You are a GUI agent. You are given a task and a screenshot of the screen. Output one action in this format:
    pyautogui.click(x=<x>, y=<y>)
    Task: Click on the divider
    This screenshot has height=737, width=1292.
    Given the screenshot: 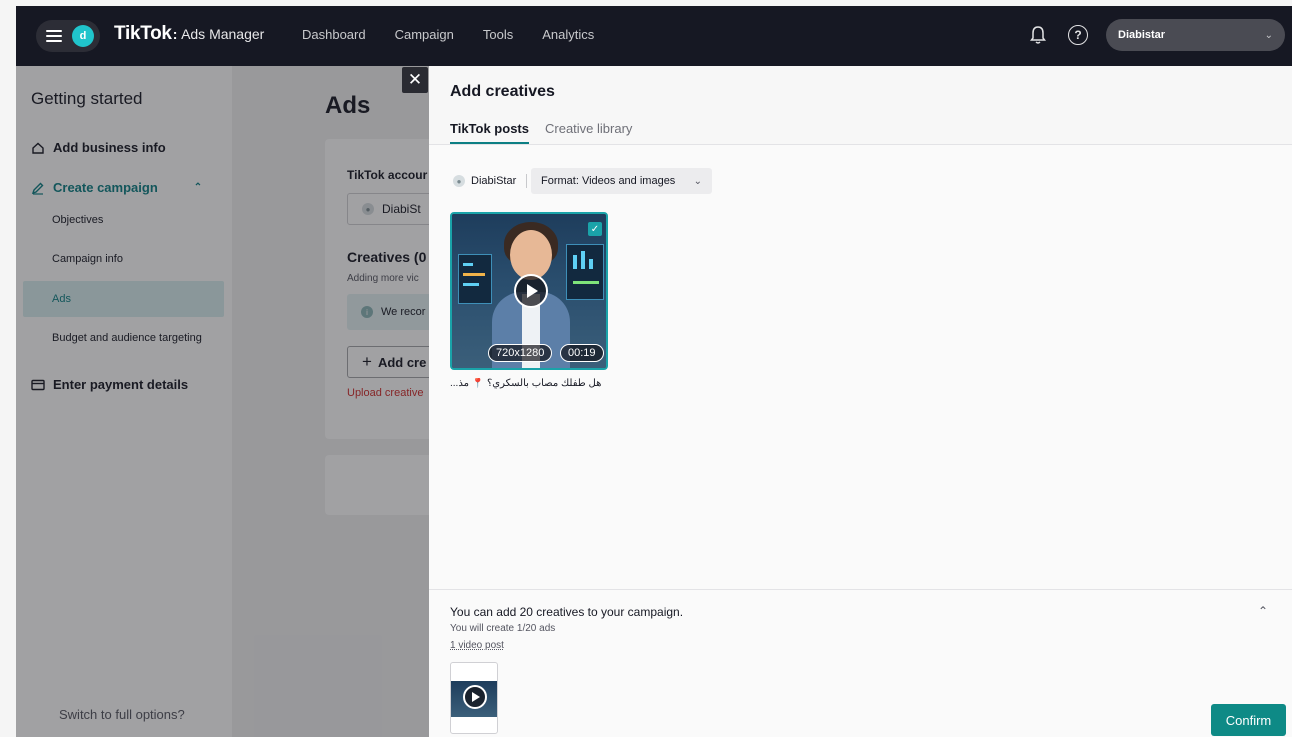 What is the action you would take?
    pyautogui.click(x=527, y=181)
    